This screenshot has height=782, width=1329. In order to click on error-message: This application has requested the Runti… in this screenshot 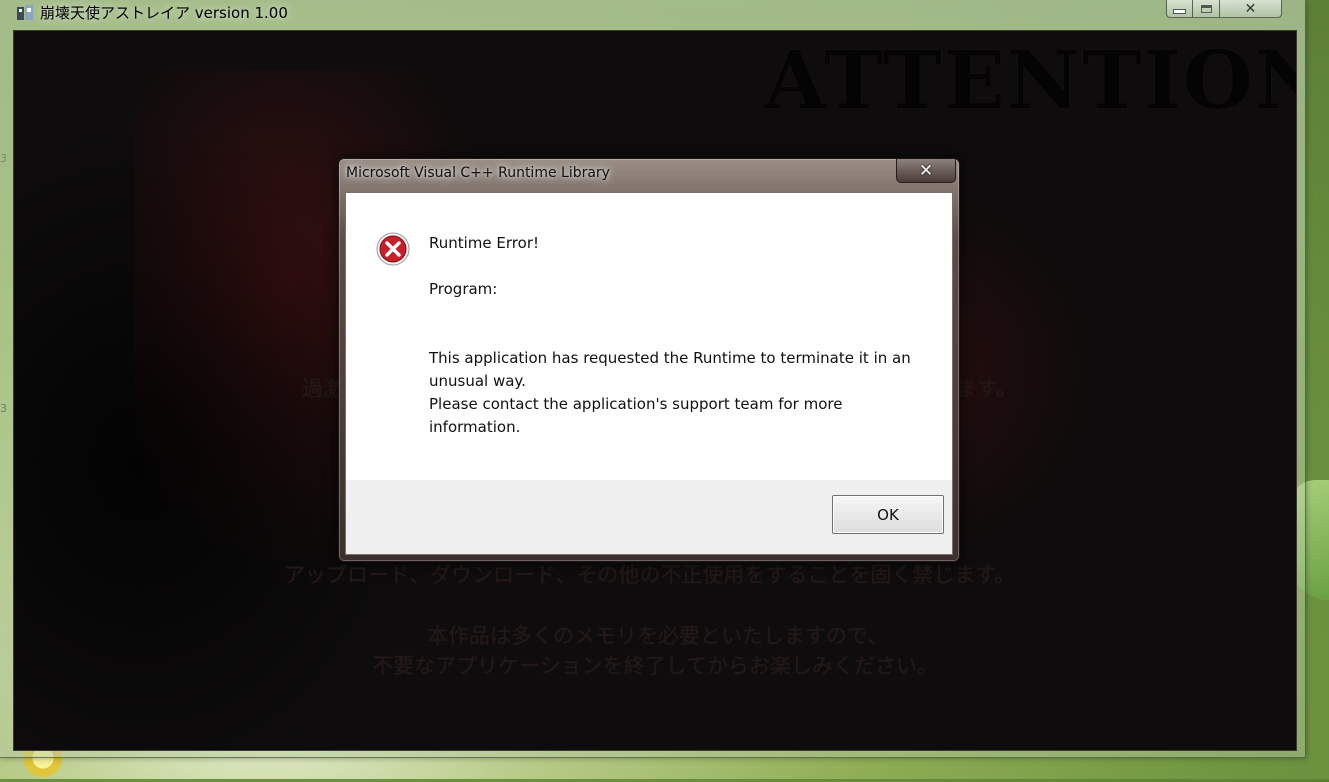, I will do `click(679, 393)`.